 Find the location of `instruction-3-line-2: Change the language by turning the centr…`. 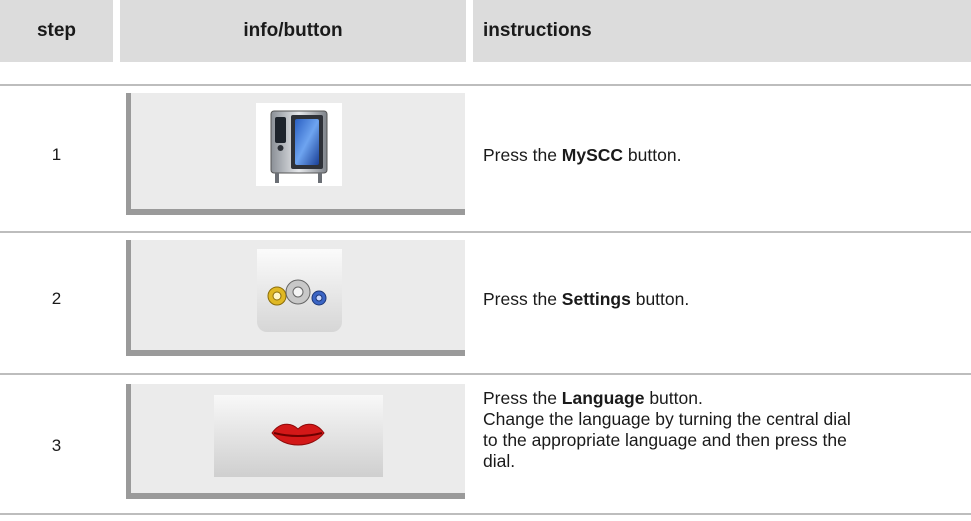

instruction-3-line-2: Change the language by turning the centr… is located at coordinates (667, 419).